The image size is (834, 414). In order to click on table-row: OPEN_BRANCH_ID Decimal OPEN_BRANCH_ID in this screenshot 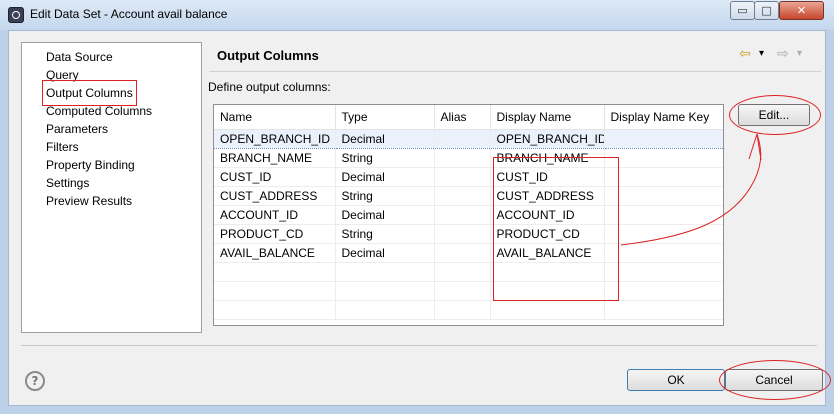, I will do `click(468, 138)`.